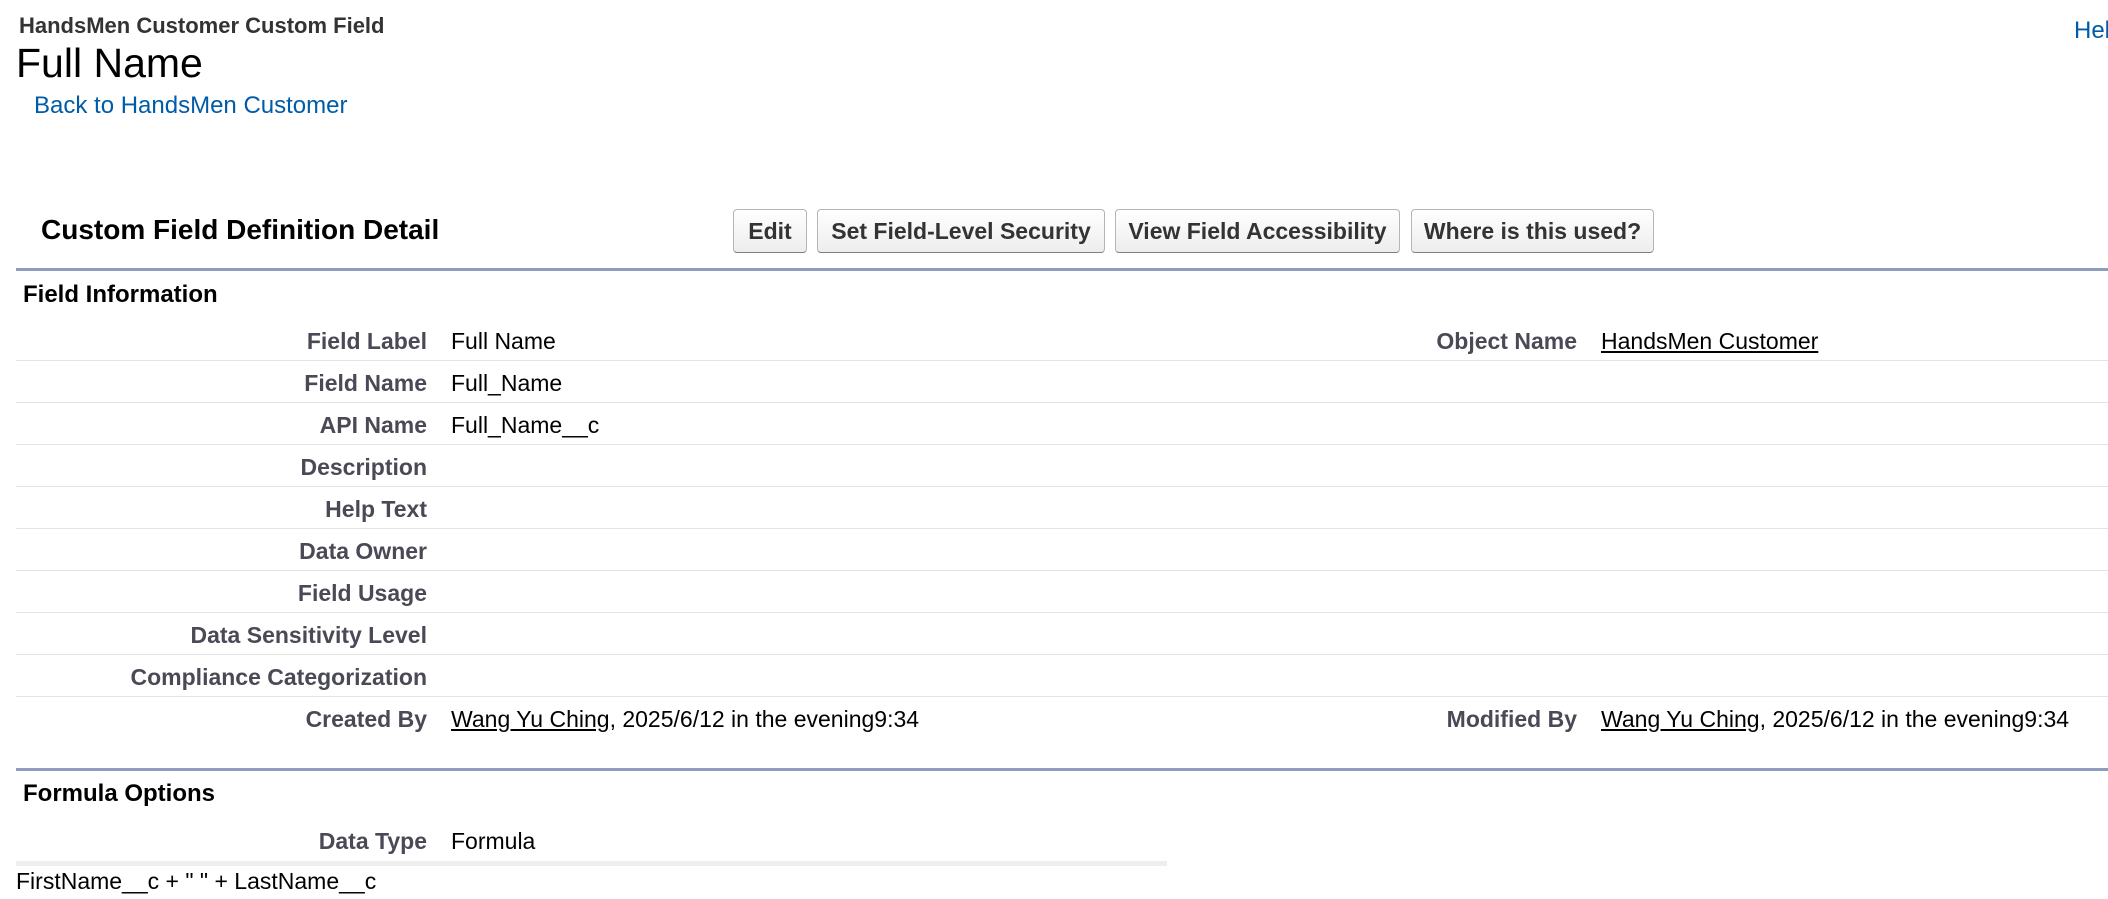 The image size is (2108, 899). I want to click on help-link: Hel, so click(2091, 31).